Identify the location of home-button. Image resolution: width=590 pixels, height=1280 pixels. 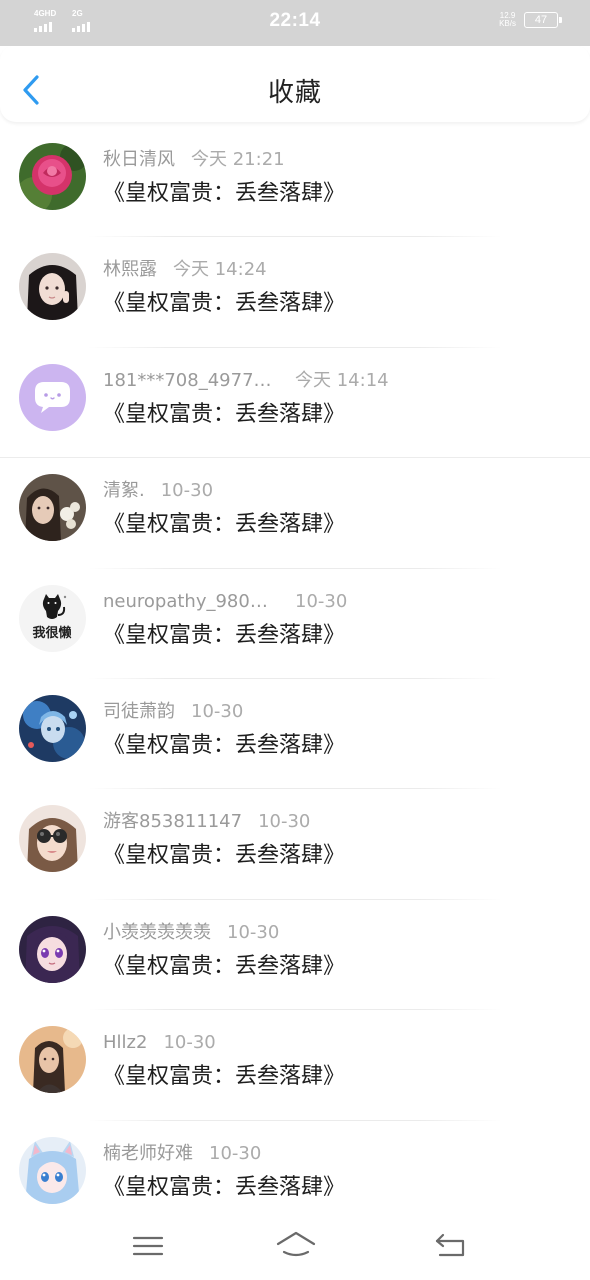
(296, 1246).